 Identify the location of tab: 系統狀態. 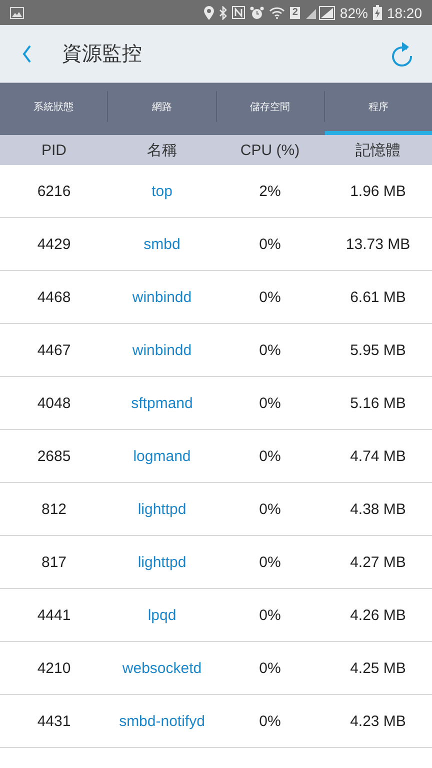
(54, 109).